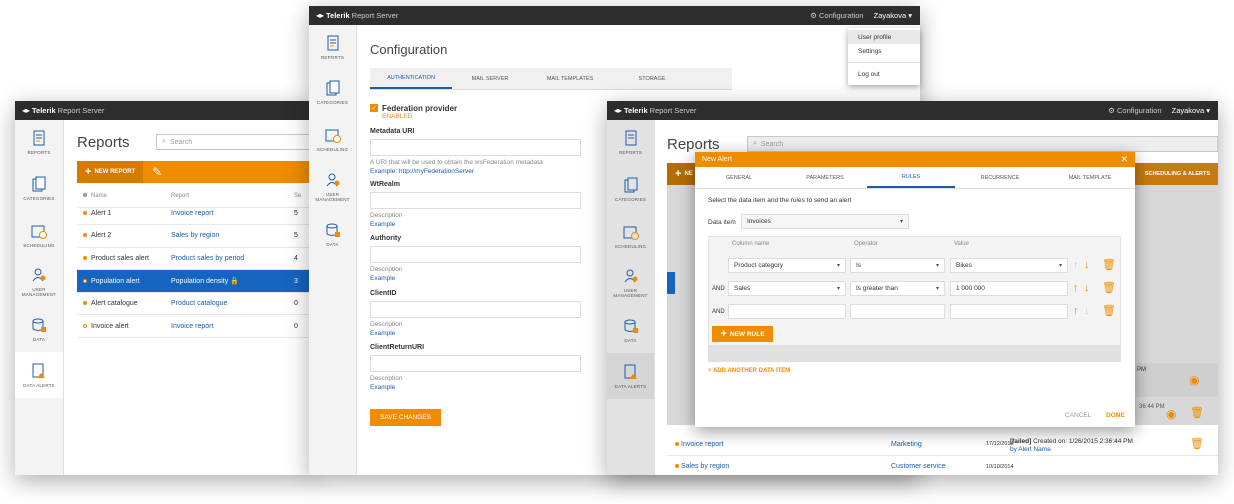  What do you see at coordinates (1078, 415) in the screenshot?
I see `cancel-button: CANCEL` at bounding box center [1078, 415].